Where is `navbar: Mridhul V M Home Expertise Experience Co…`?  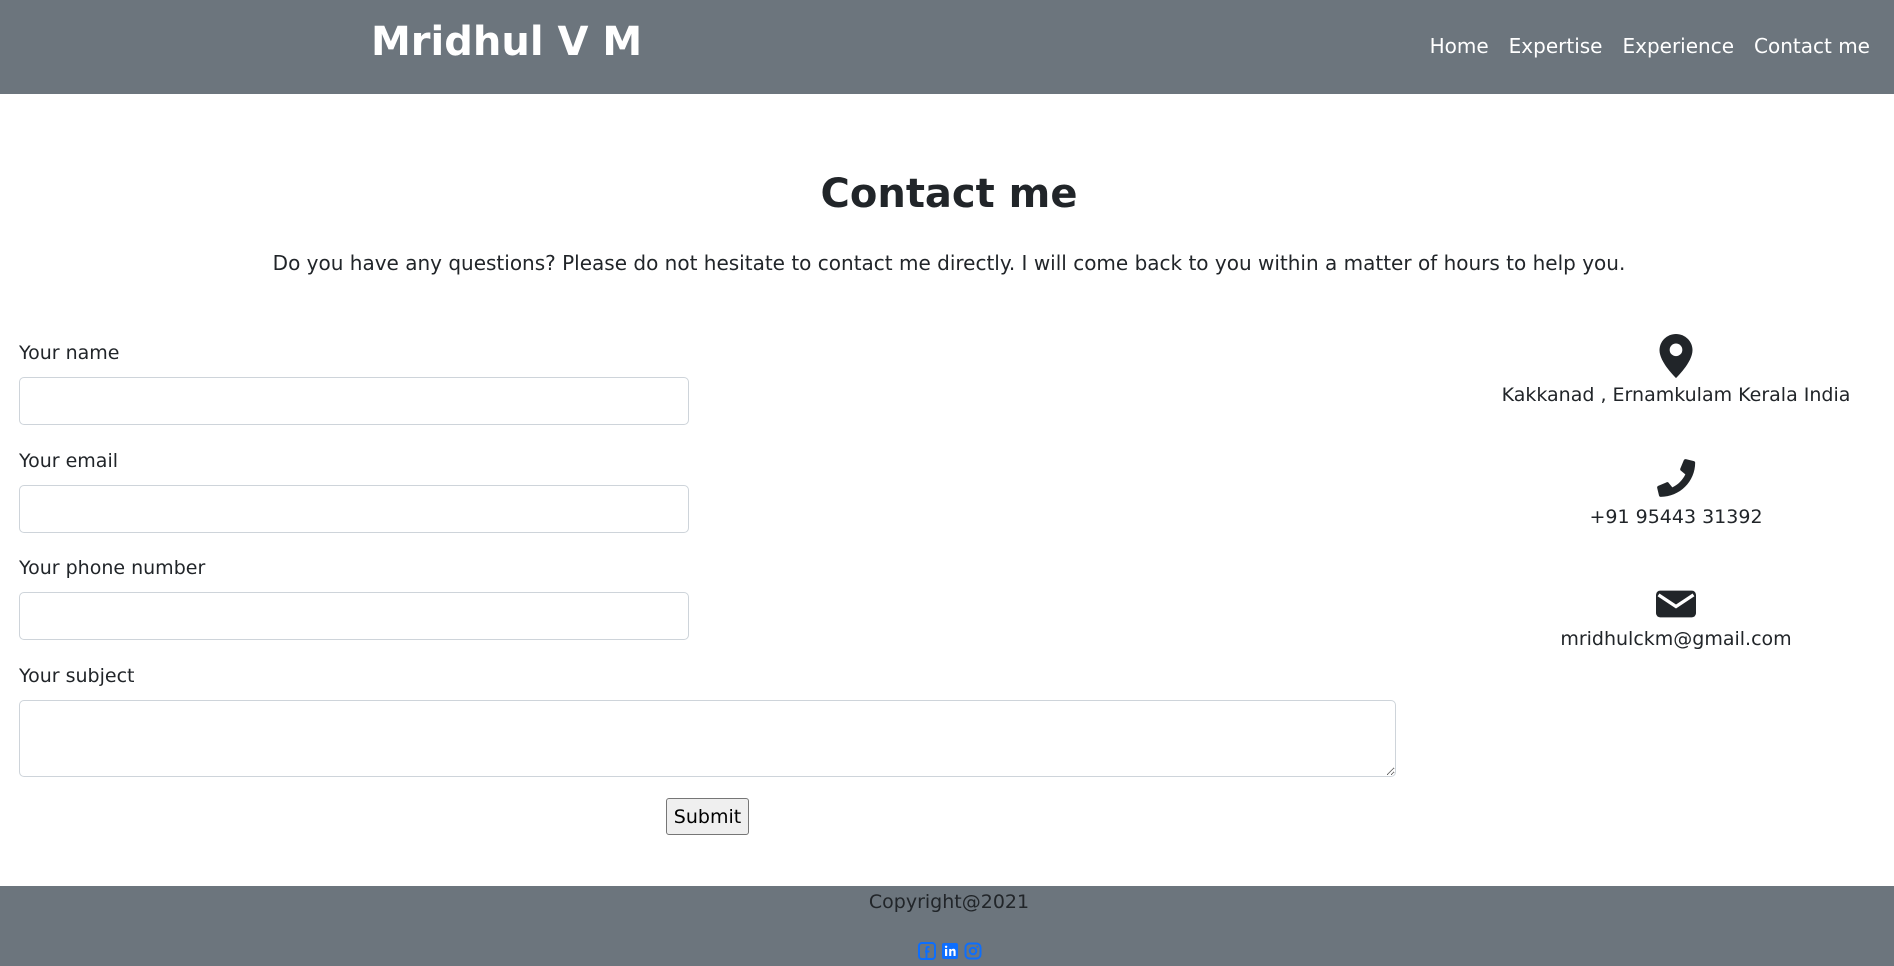 navbar: Mridhul V M Home Expertise Experience Co… is located at coordinates (947, 47).